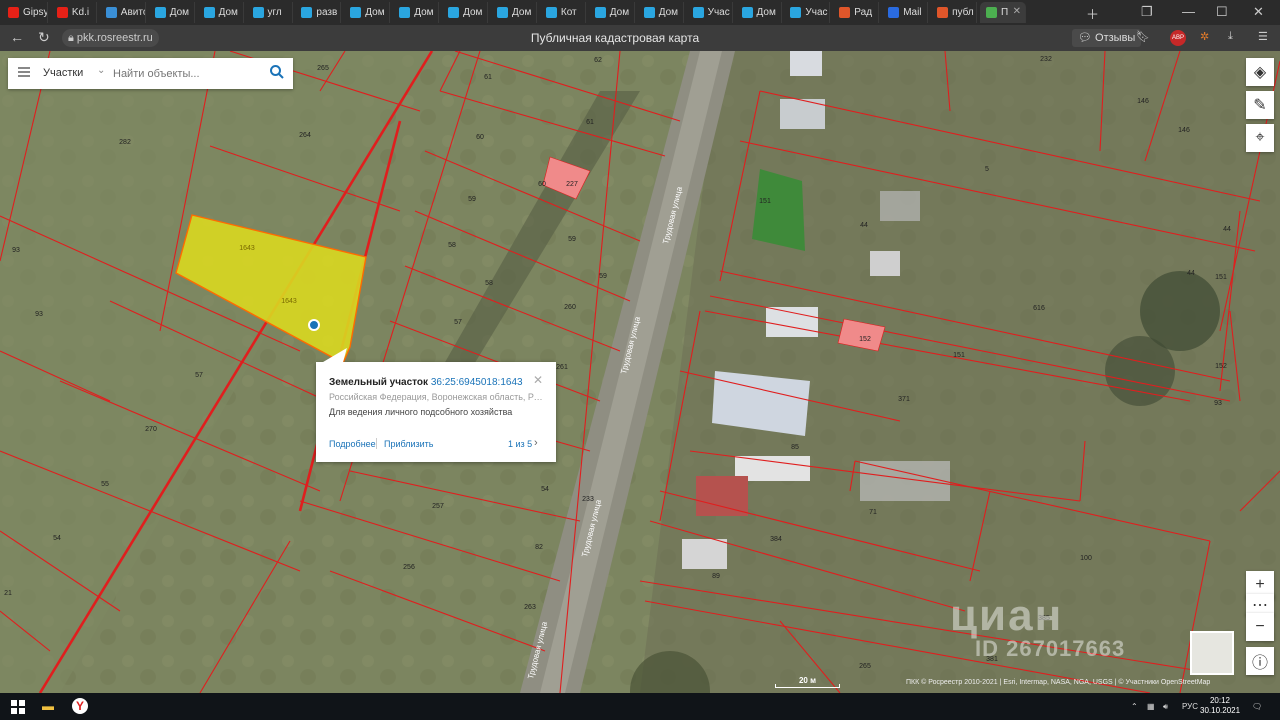 The image size is (1280, 720). Describe the element at coordinates (477, 382) in the screenshot. I see `cadastral-number-link: 36:25:6945018:1643` at that location.